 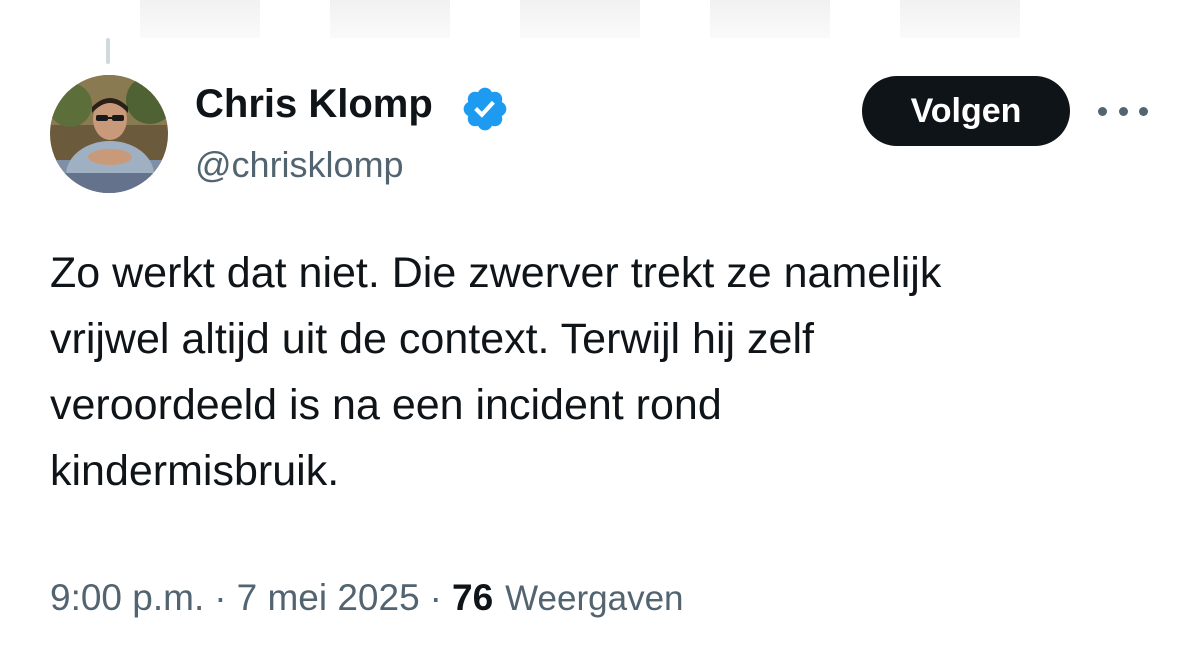 I want to click on previous-tweet-fade, so click(x=600, y=20).